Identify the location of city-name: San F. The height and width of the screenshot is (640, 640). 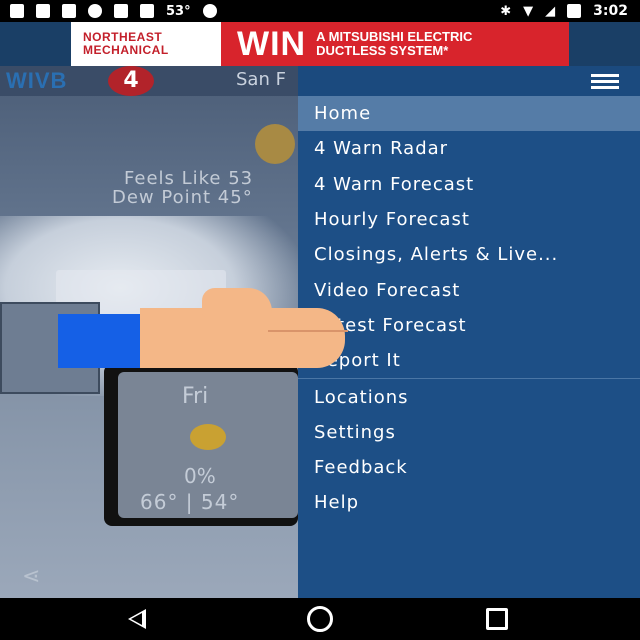
(261, 79).